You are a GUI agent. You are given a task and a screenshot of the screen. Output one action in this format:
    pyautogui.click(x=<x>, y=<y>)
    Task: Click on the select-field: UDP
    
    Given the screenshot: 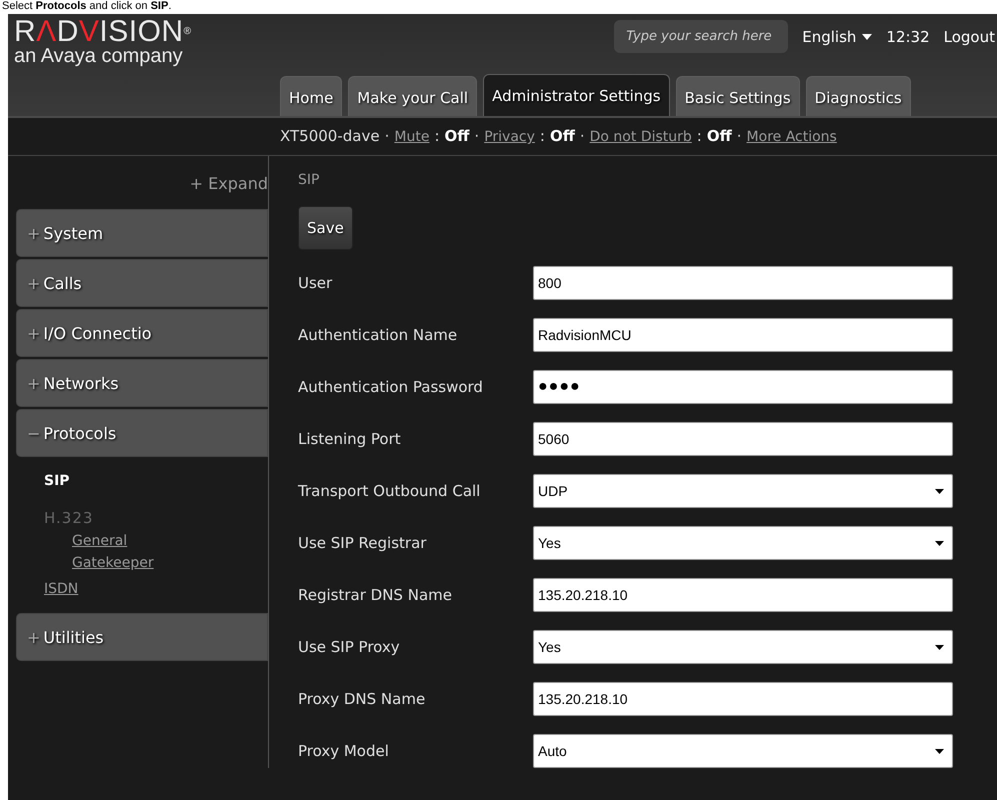 What is the action you would take?
    pyautogui.click(x=743, y=491)
    